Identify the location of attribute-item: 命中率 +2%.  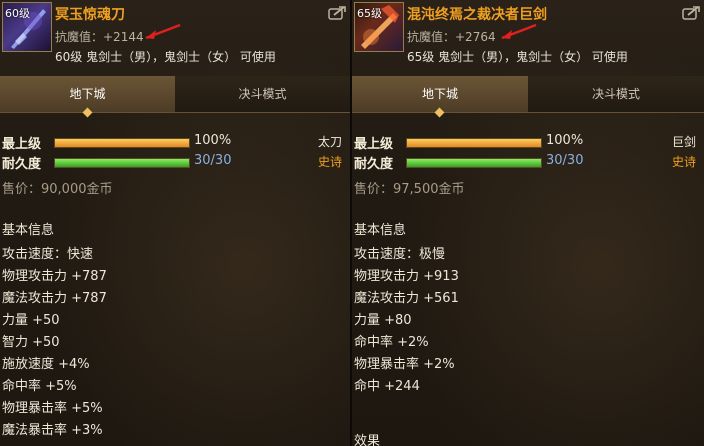
(391, 342).